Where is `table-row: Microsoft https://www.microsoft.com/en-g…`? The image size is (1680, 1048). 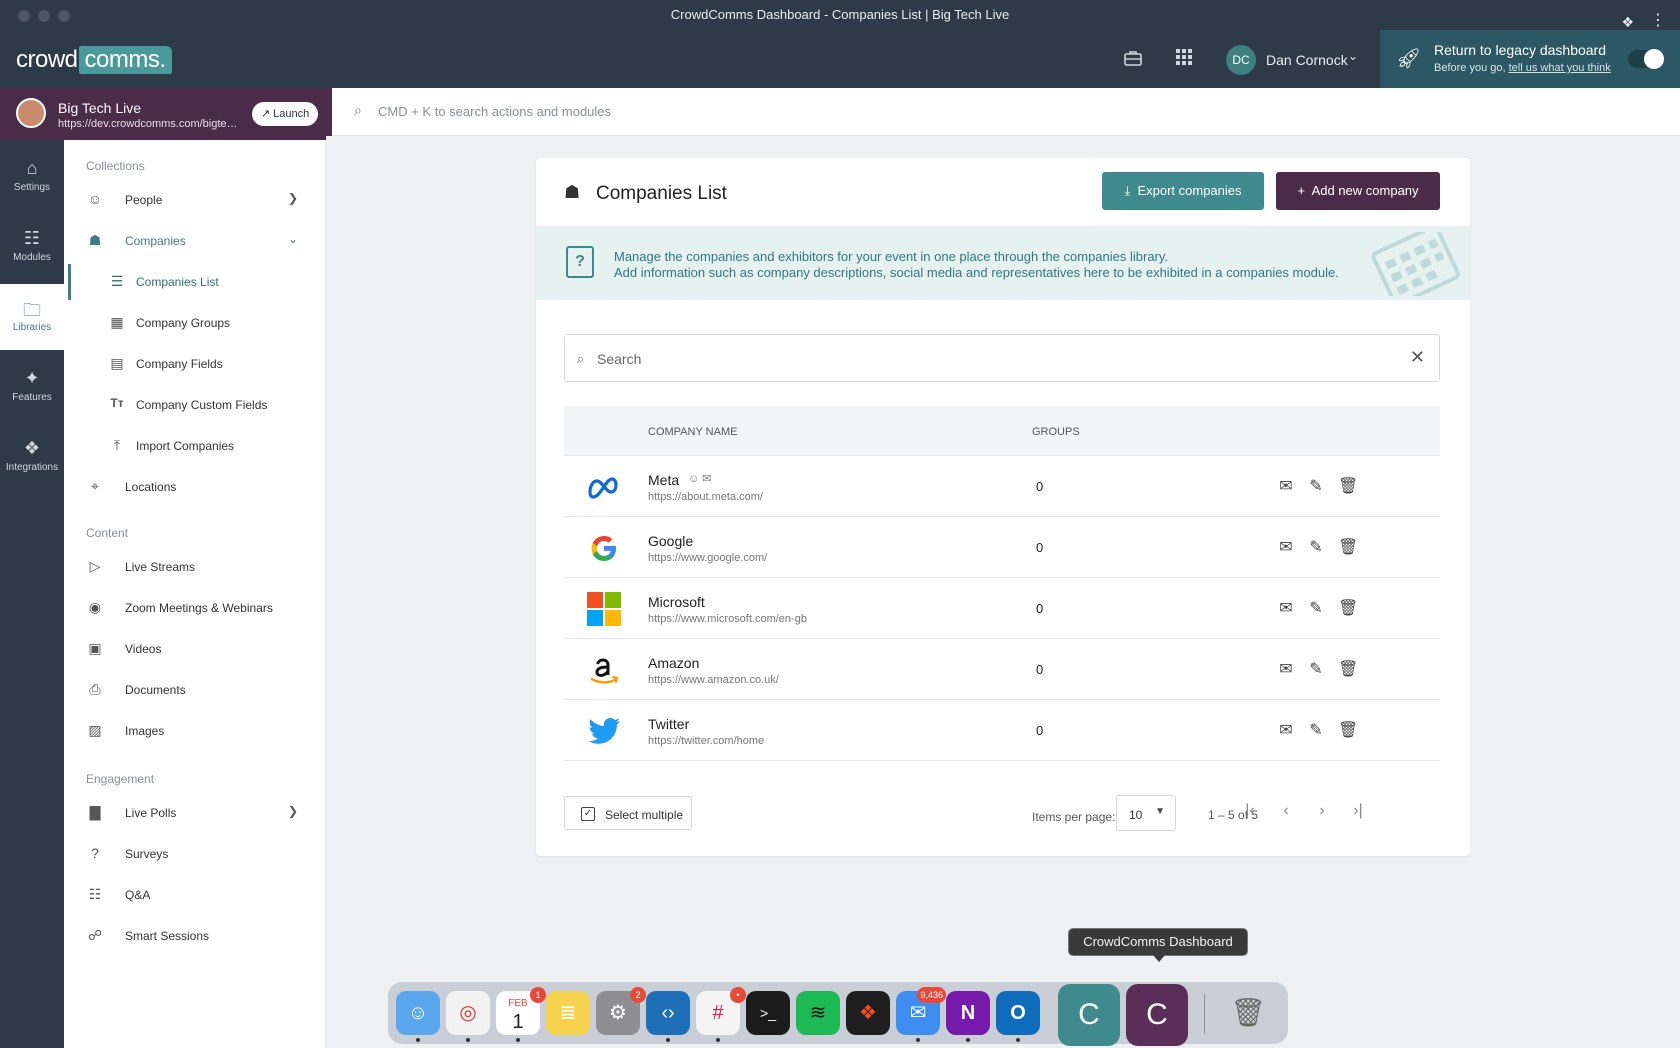 table-row: Microsoft https://www.microsoft.com/en-g… is located at coordinates (1002, 608).